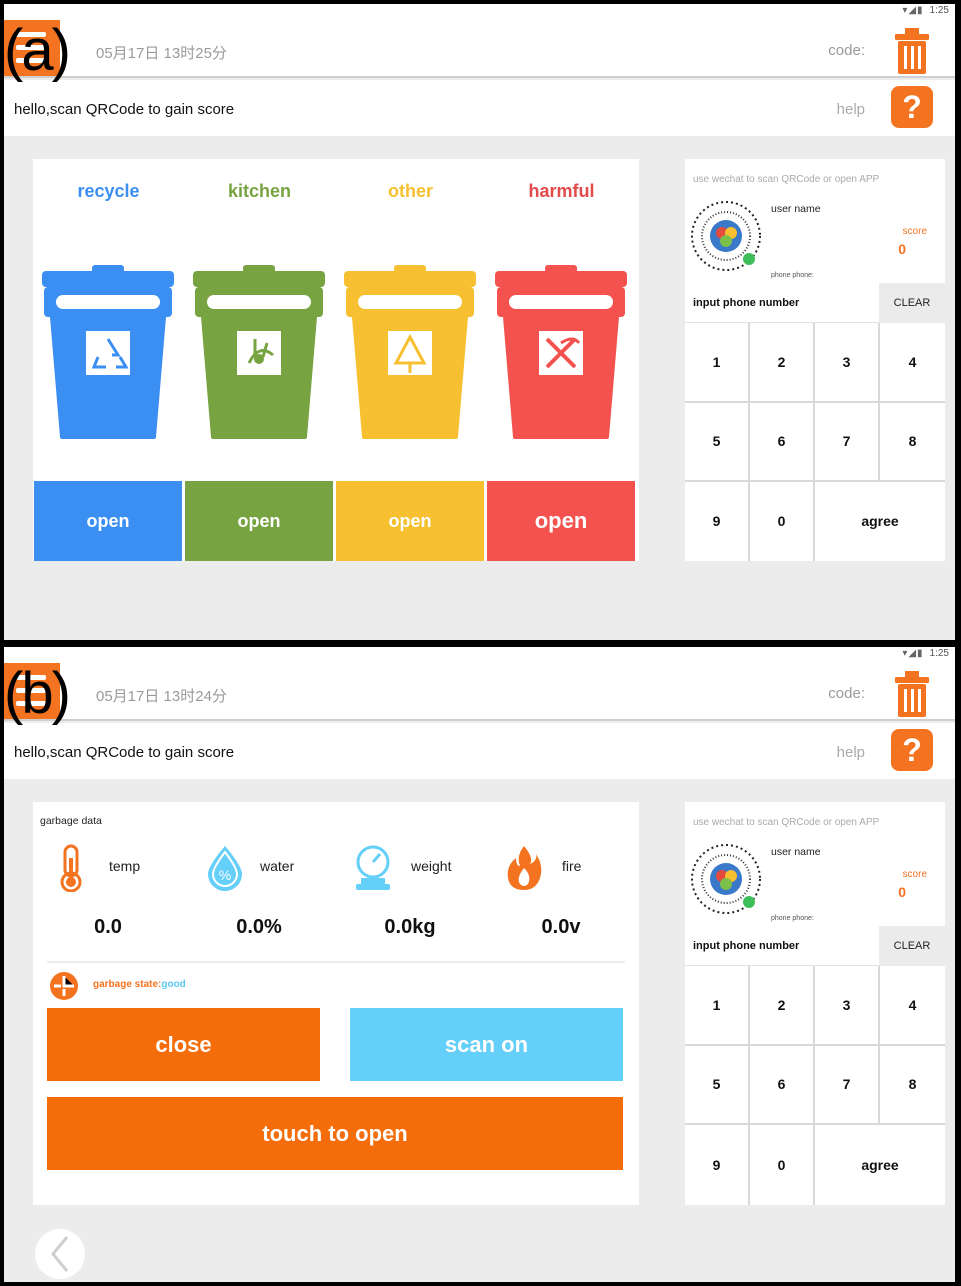 The image size is (961, 1286). Describe the element at coordinates (479, 692) in the screenshot. I see `top-bar: 05月17日 13时24分 code:` at that location.